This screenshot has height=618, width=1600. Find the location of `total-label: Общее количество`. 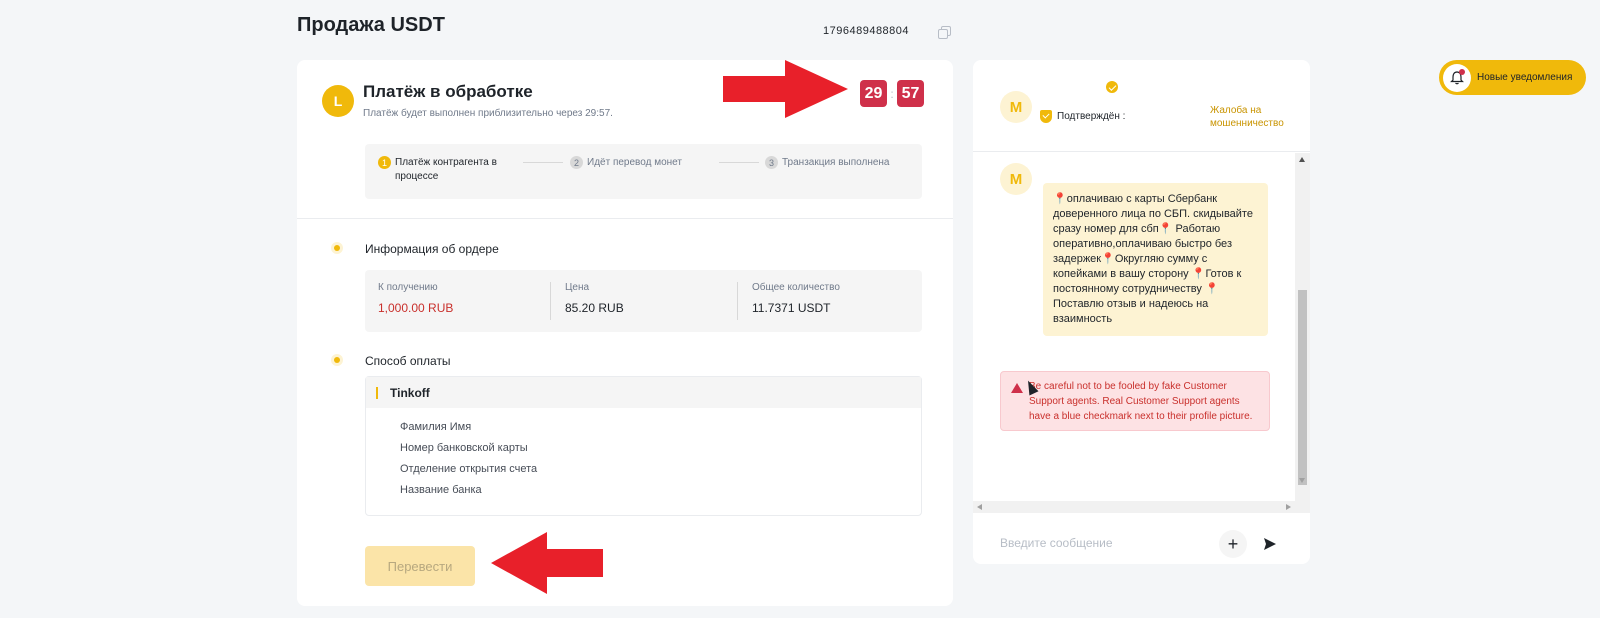

total-label: Общее количество is located at coordinates (796, 287).